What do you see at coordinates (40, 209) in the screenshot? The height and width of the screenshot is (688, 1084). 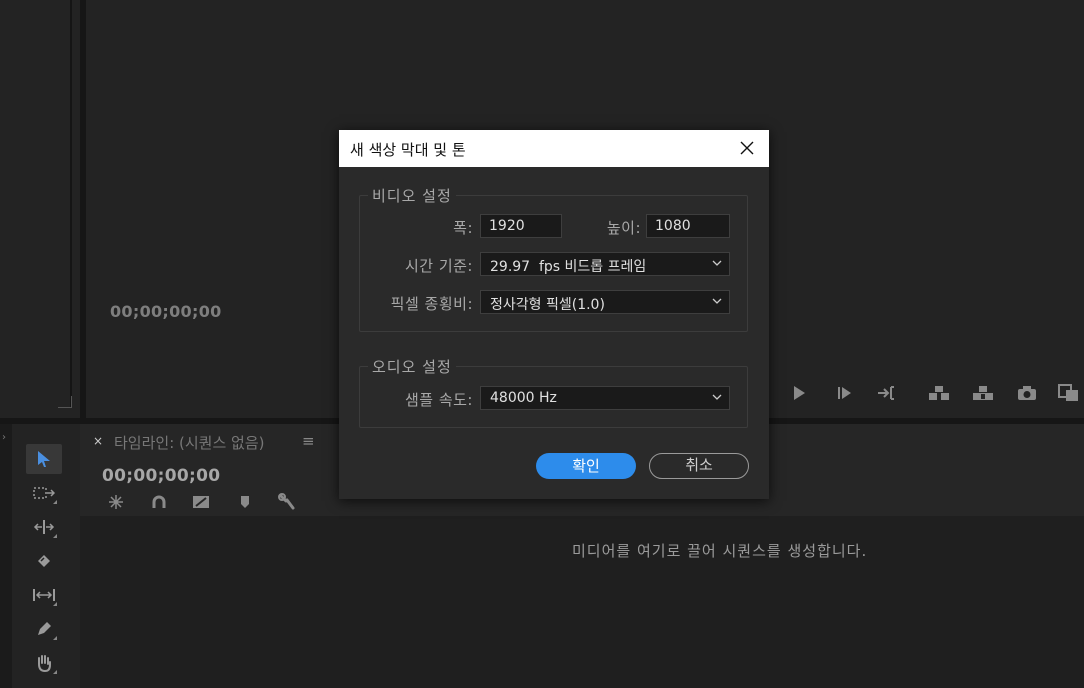 I see `project-panel` at bounding box center [40, 209].